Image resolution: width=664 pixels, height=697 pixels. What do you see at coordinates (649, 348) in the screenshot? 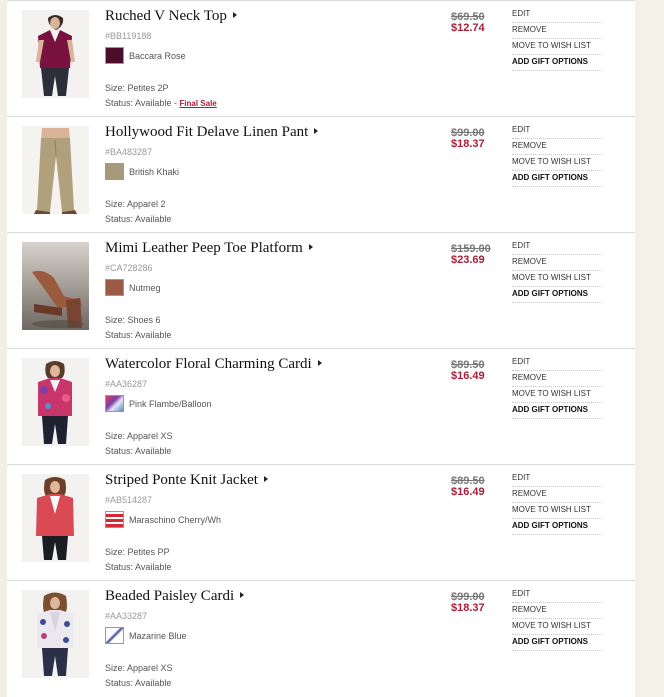
I see `page-right-margin` at bounding box center [649, 348].